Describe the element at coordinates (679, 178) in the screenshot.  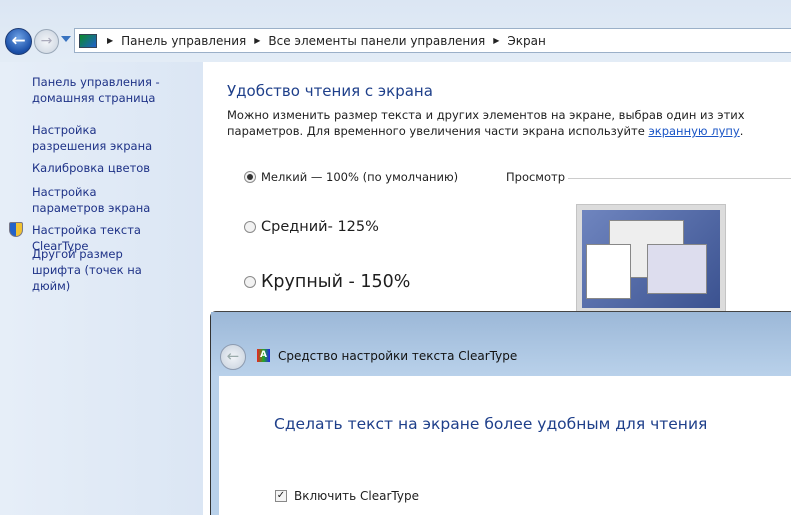
I see `preview-divider` at that location.